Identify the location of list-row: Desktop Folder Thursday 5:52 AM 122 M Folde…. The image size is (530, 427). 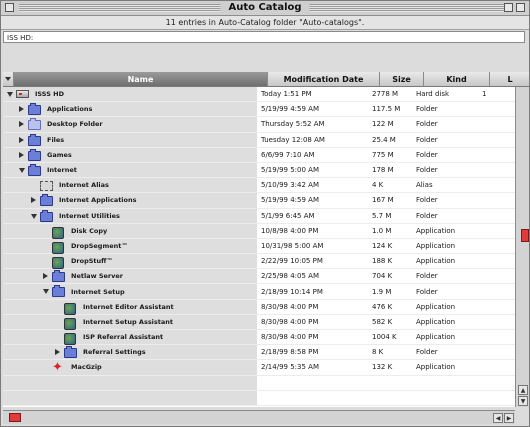
(259, 125).